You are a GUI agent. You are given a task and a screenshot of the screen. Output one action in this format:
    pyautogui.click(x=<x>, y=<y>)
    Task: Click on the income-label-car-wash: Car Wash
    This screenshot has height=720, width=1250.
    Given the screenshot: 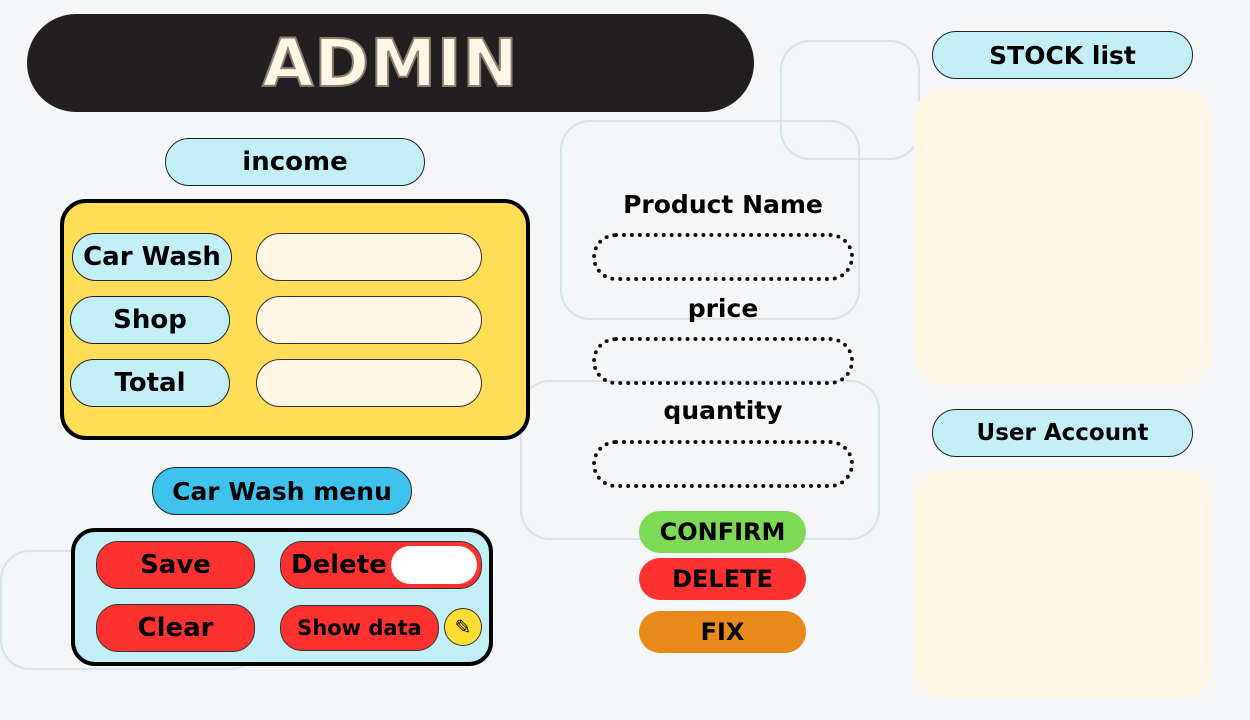 What is the action you would take?
    pyautogui.click(x=152, y=257)
    